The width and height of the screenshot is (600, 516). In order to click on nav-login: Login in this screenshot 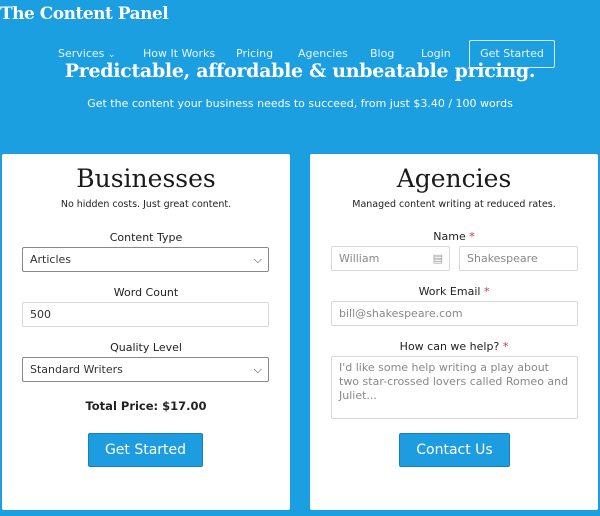, I will do `click(436, 53)`.